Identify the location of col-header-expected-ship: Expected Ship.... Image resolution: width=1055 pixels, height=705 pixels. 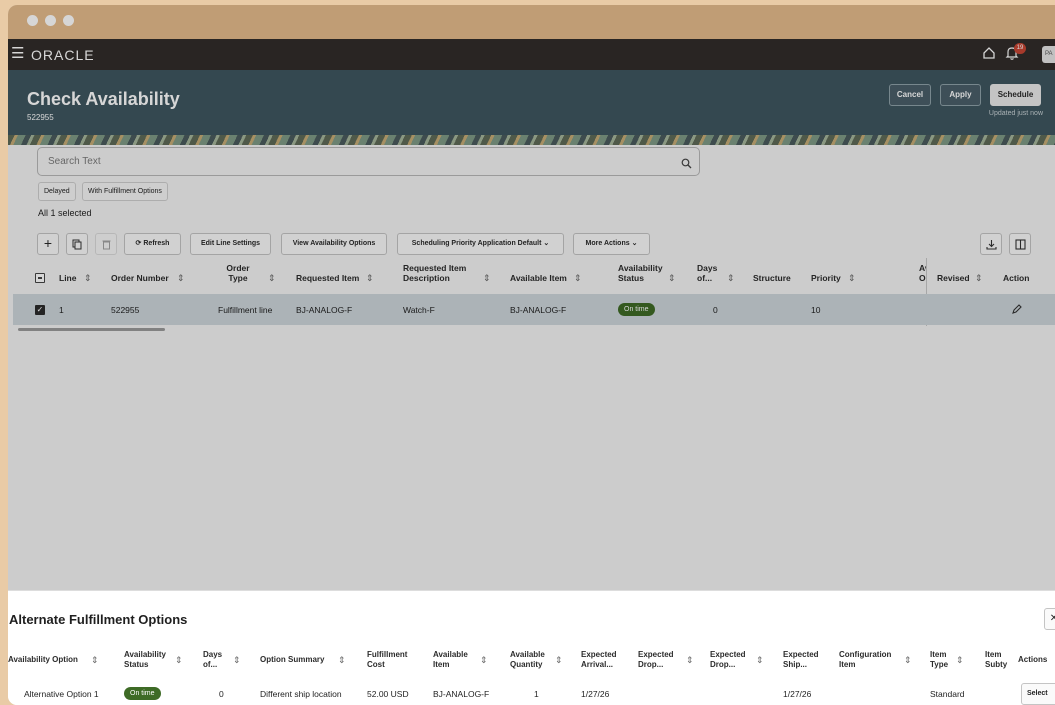
(804, 660).